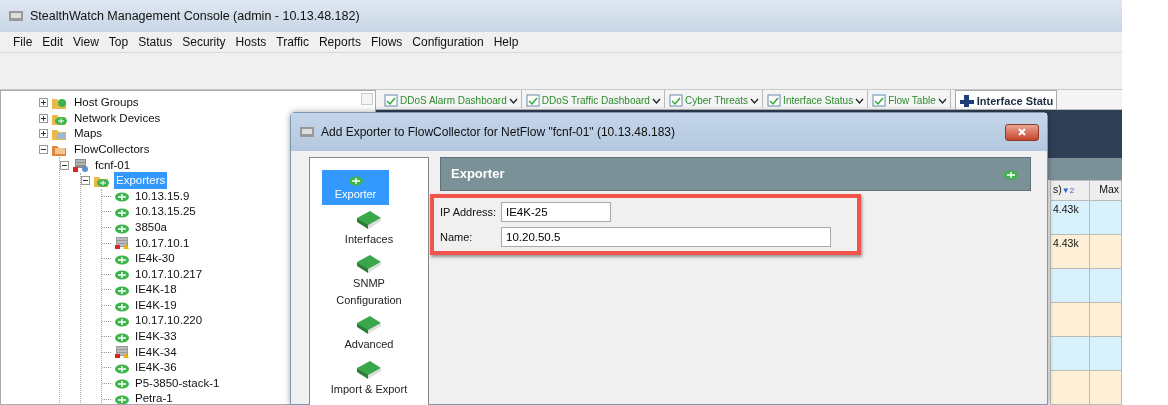 The image size is (1168, 405). I want to click on sort-indicator: ▼2, so click(1068, 190).